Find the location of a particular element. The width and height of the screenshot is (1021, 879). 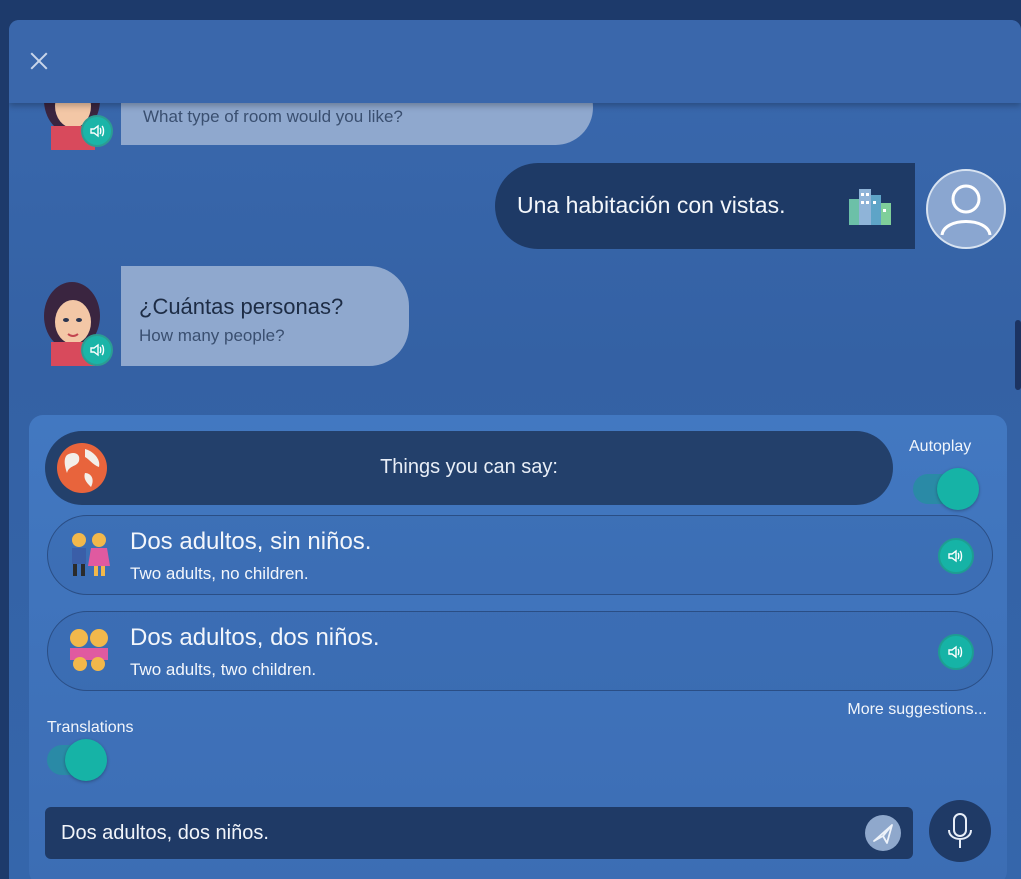

bot-message-translation: How many people? is located at coordinates (212, 335).